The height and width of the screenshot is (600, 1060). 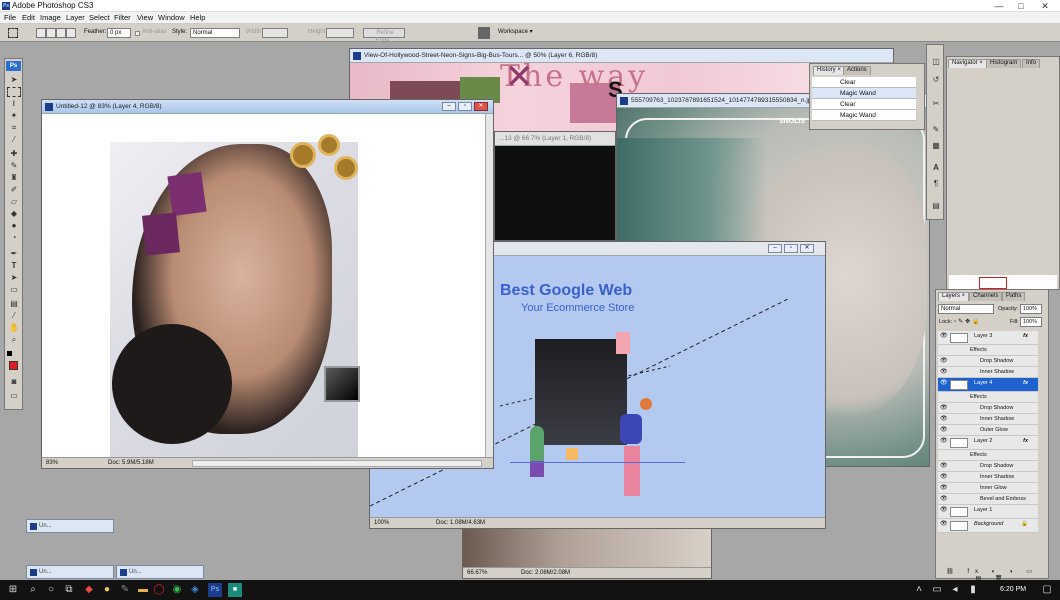 What do you see at coordinates (195, 590) in the screenshot?
I see `app-icon: ◈` at bounding box center [195, 590].